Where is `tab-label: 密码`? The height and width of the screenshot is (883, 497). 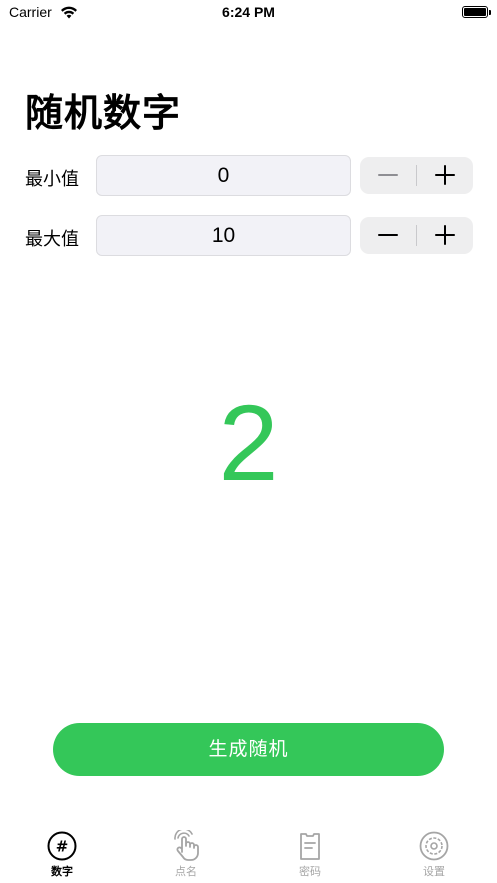
tab-label: 密码 is located at coordinates (310, 871).